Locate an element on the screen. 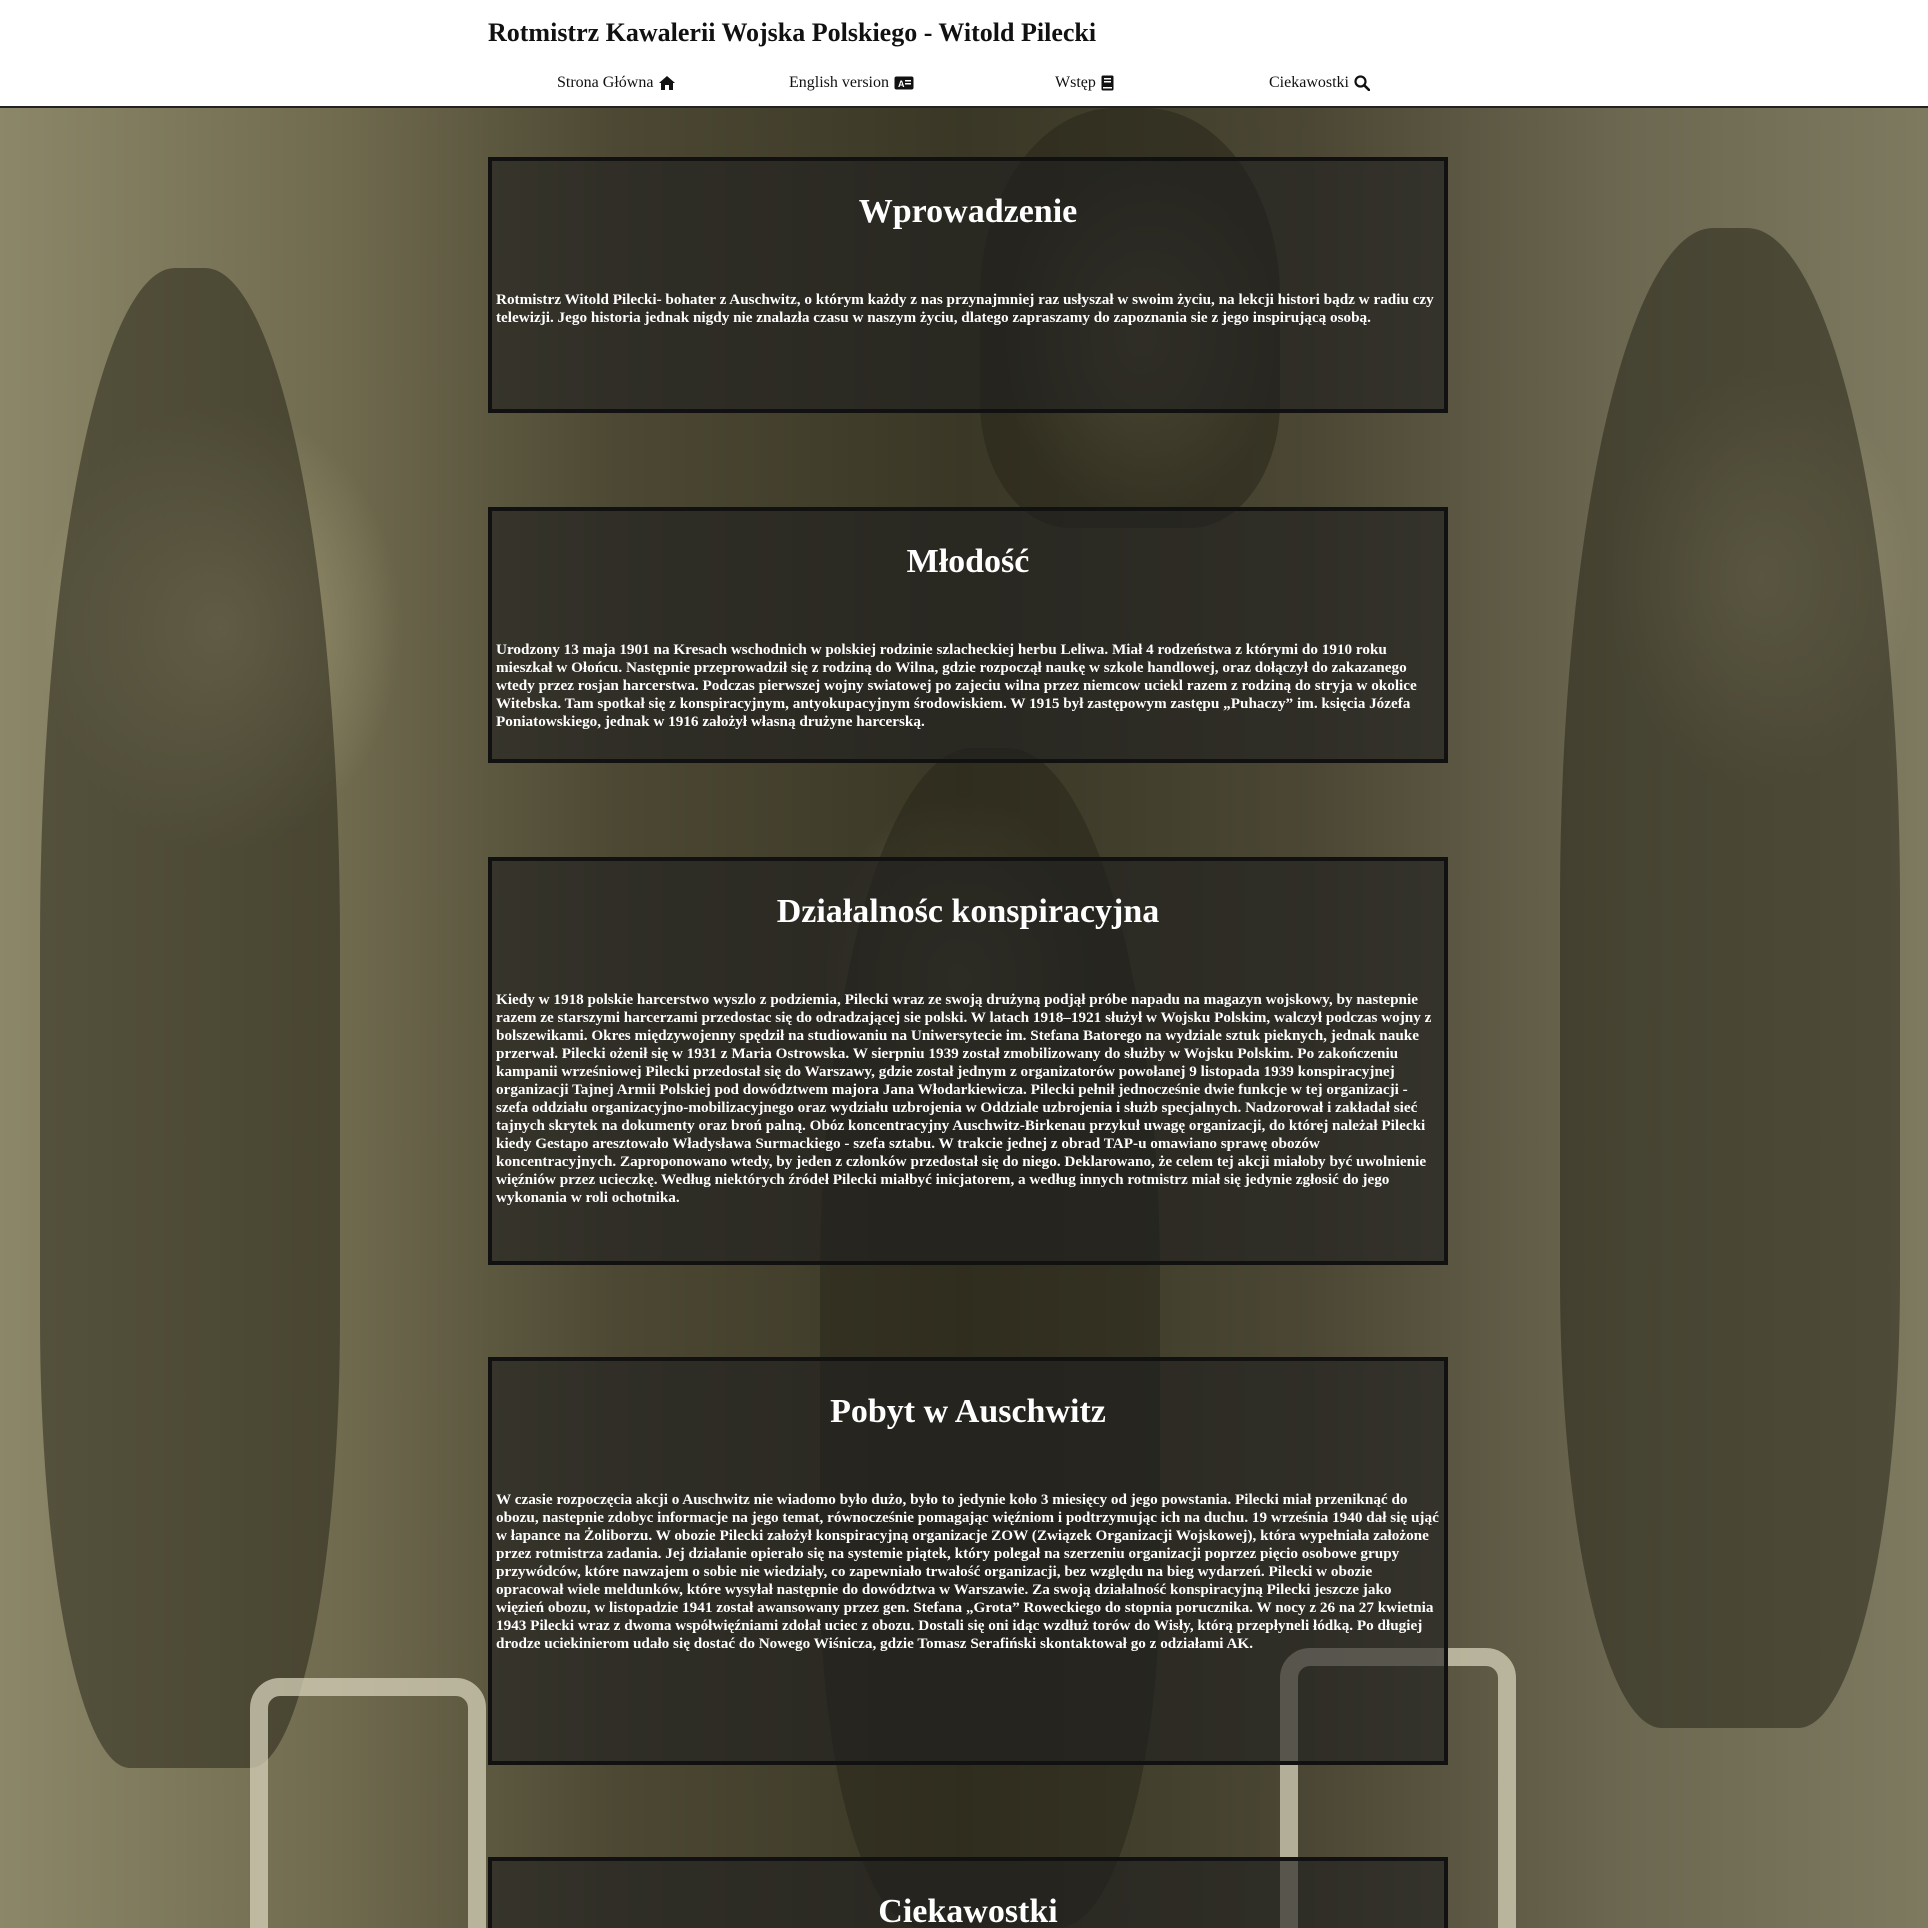  nav-item-label: English version is located at coordinates (839, 82).